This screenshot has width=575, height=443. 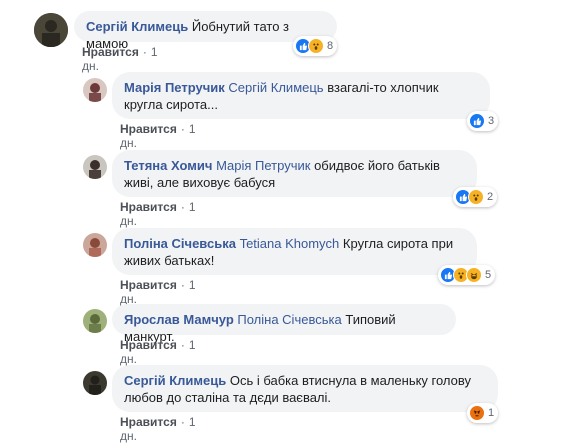 What do you see at coordinates (491, 413) in the screenshot?
I see `reaction-count: 1` at bounding box center [491, 413].